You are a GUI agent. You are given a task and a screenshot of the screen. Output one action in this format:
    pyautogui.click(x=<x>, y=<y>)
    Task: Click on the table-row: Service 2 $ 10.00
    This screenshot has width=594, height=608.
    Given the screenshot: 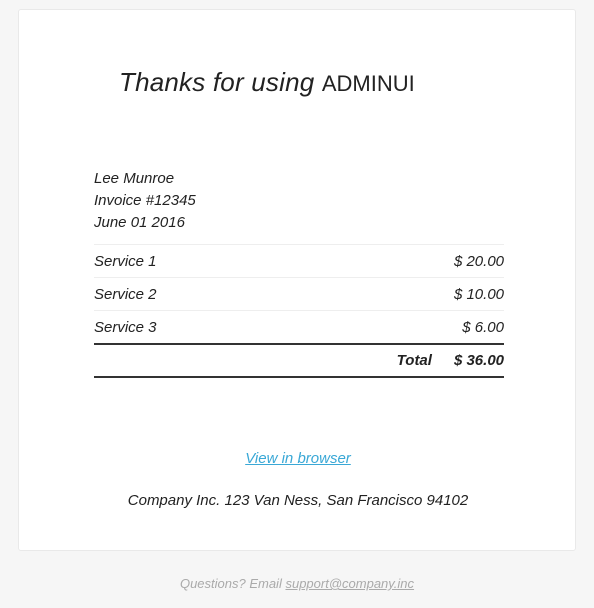 What is the action you would take?
    pyautogui.click(x=299, y=293)
    